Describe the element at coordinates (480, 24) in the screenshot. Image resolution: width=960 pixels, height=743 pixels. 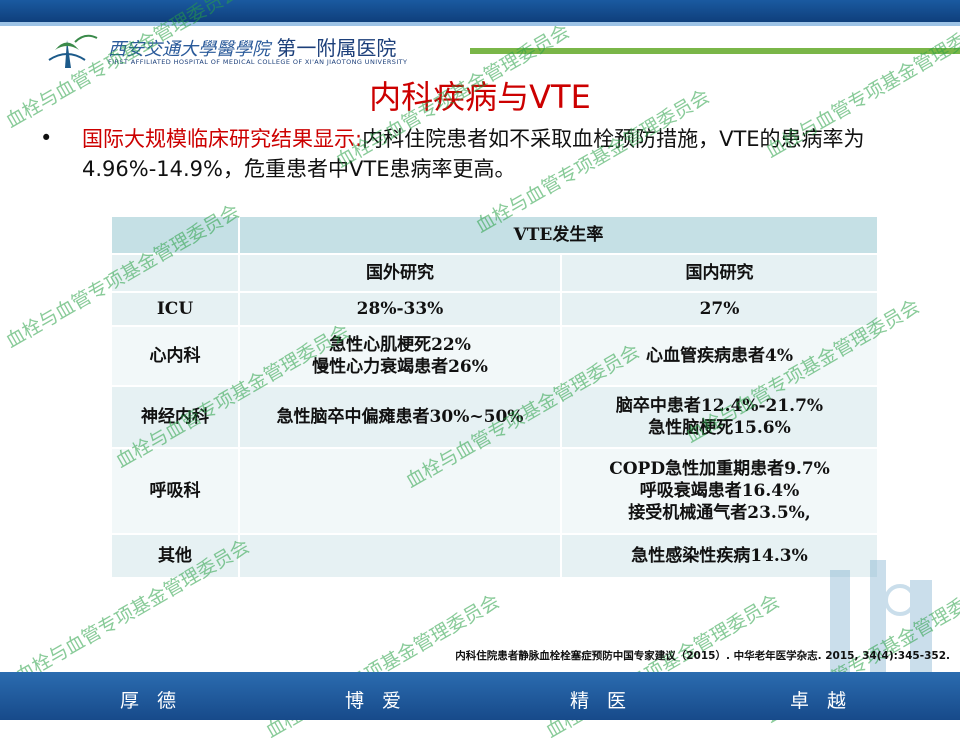
I see `top-banner-accent` at that location.